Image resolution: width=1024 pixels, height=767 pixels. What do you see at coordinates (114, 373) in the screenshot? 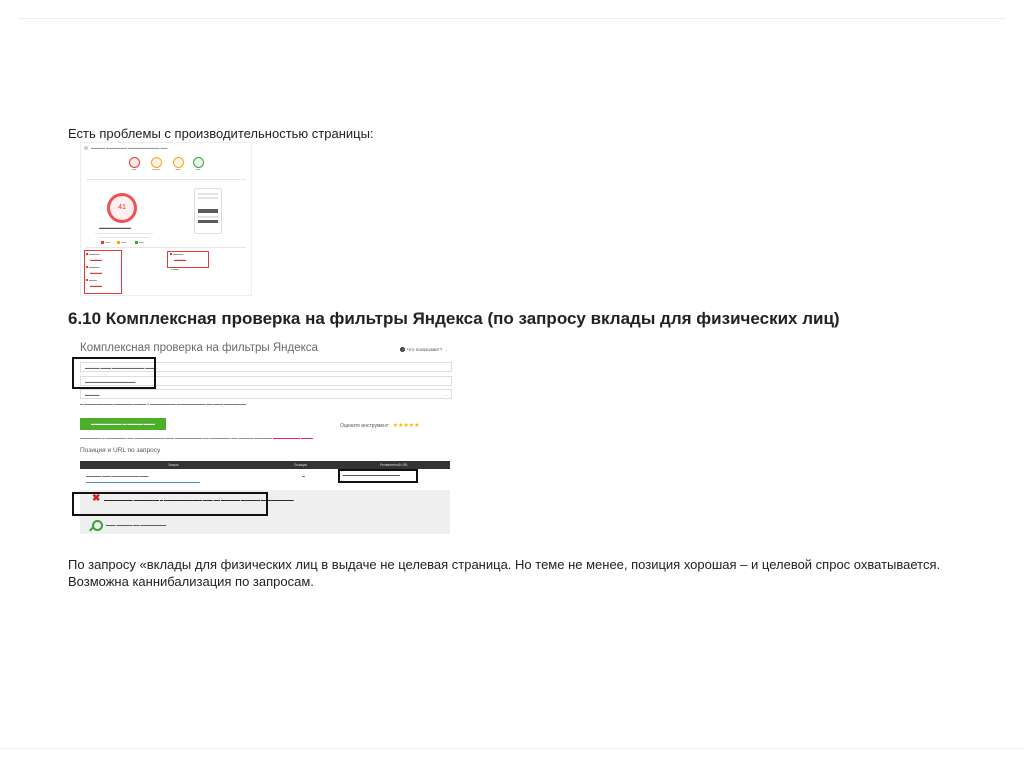
I see `highlight-box-inputs` at bounding box center [114, 373].